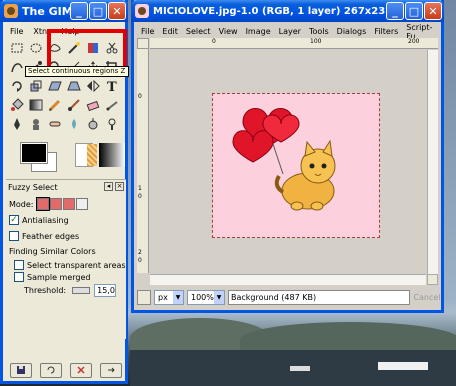 The width and height of the screenshot is (456, 386). Describe the element at coordinates (81, 370) in the screenshot. I see `delete-options-button` at that location.